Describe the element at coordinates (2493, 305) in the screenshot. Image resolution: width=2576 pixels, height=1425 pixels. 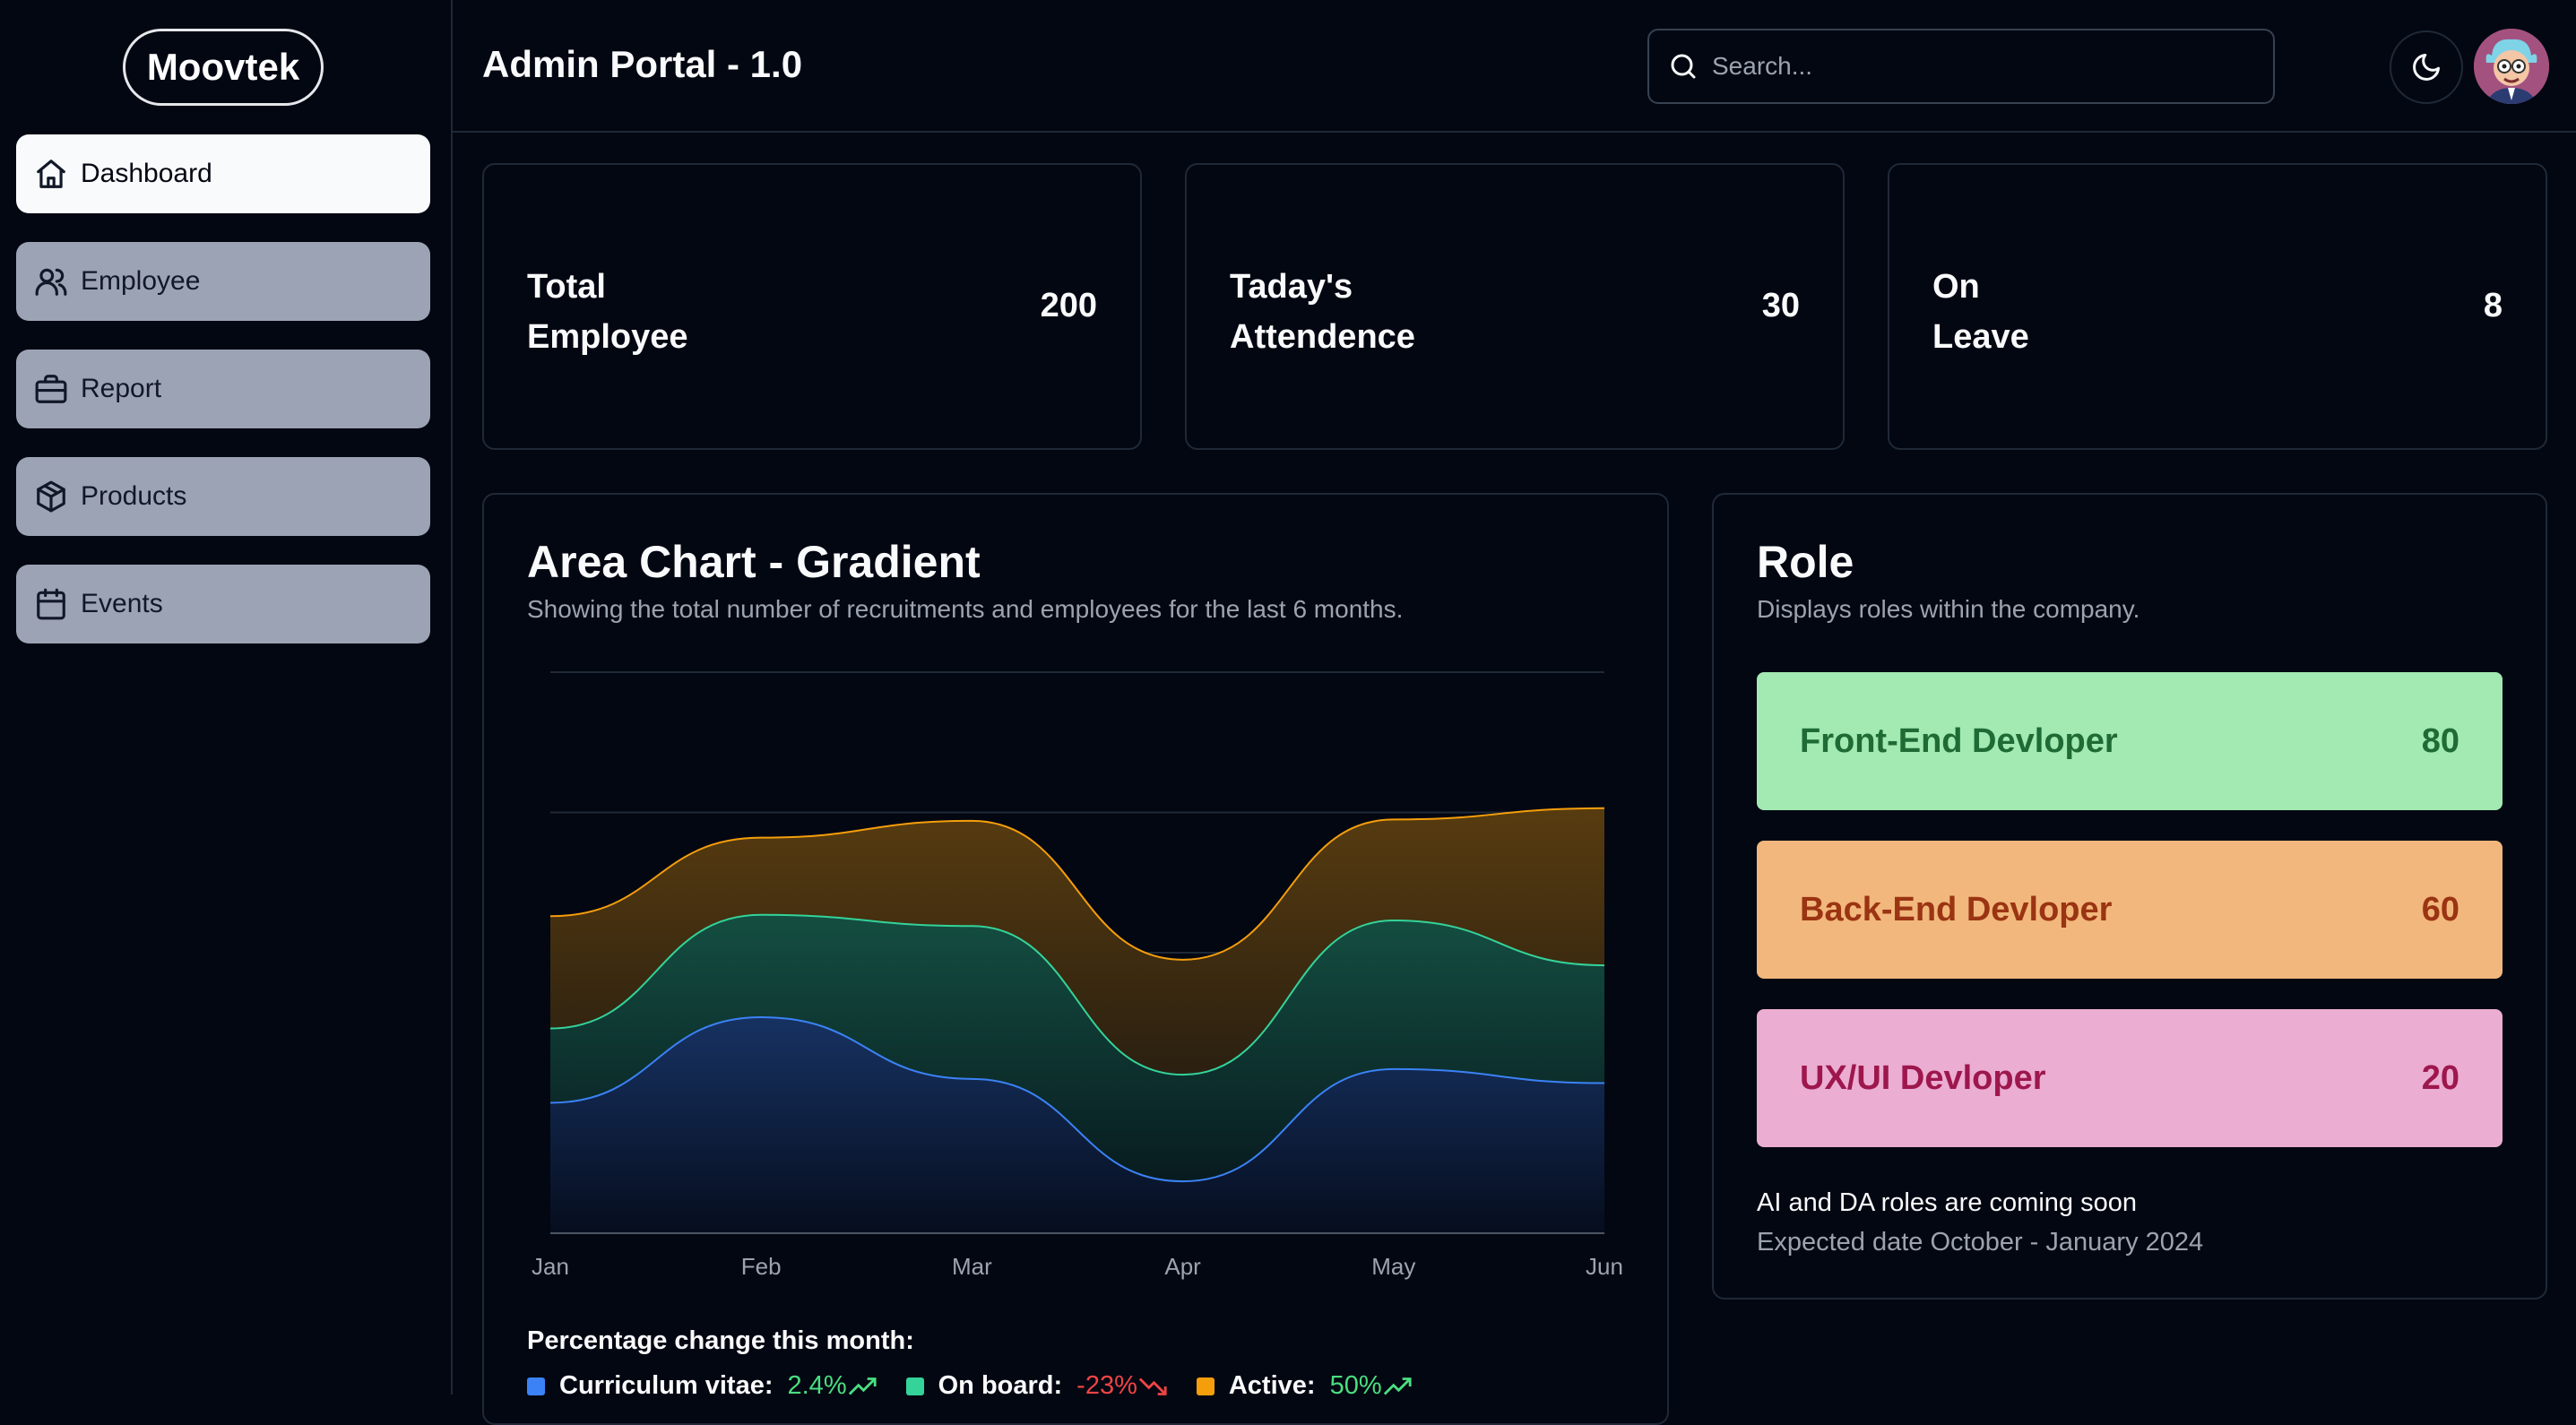
I see `stat-value: 8` at that location.